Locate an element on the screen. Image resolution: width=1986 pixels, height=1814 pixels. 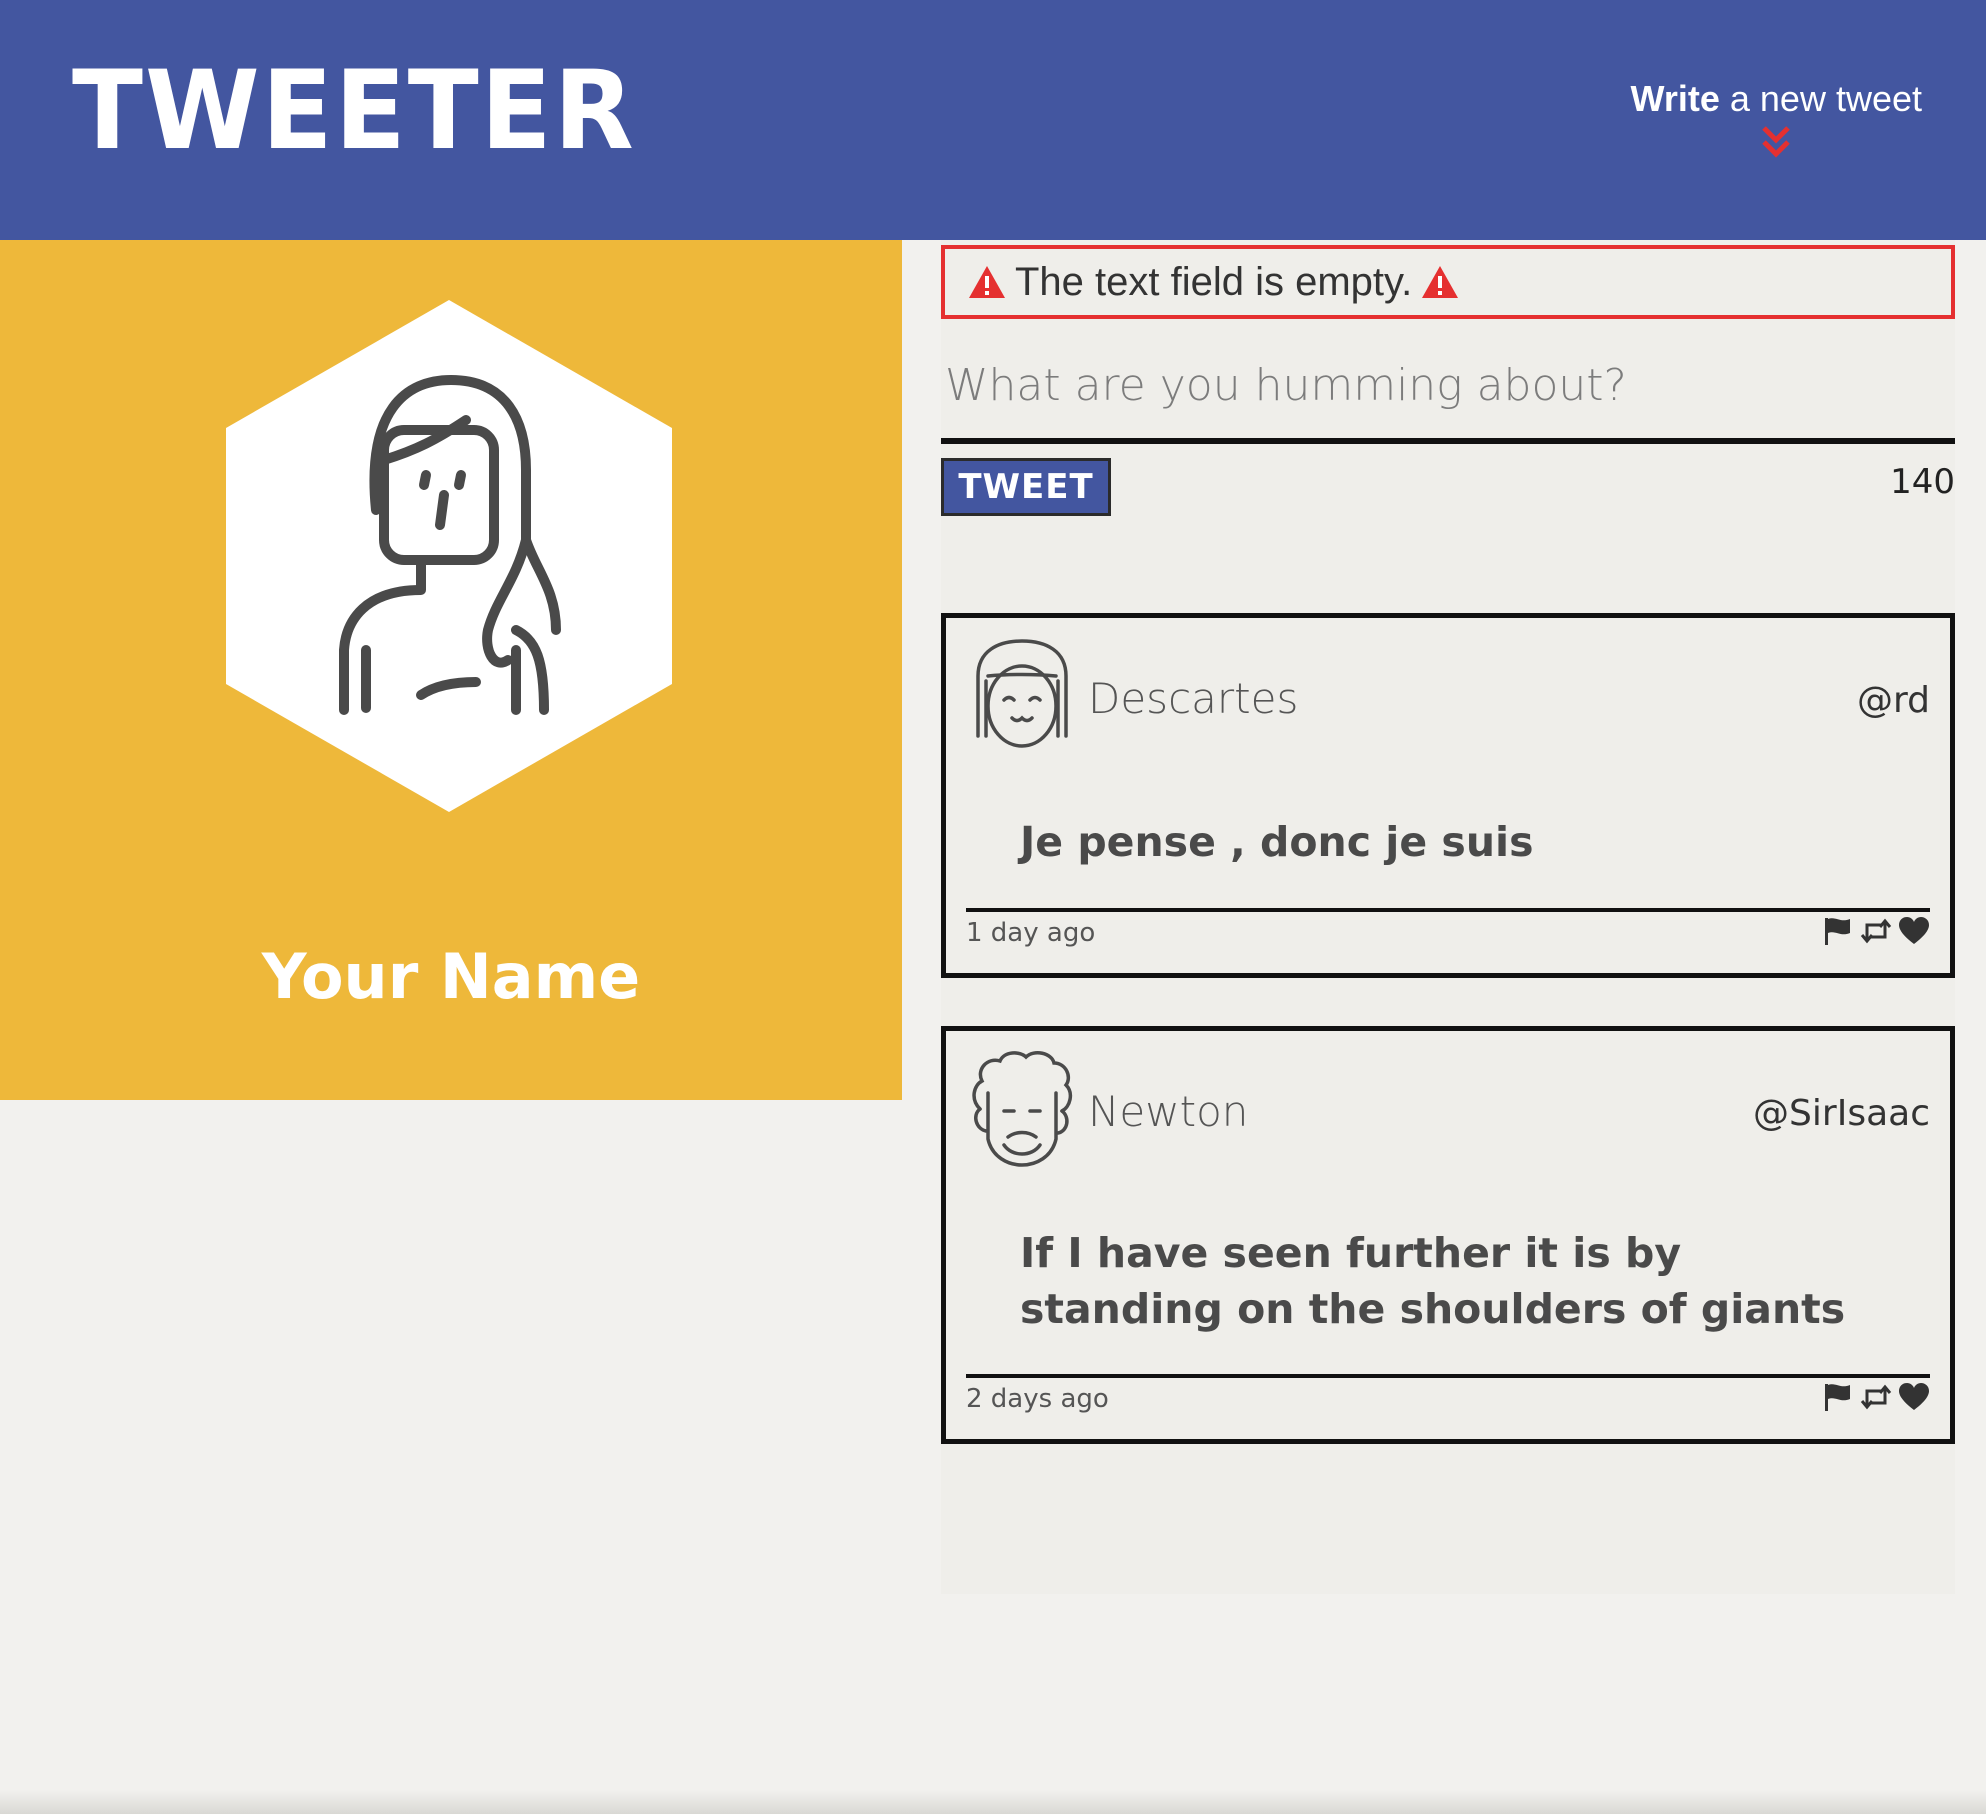
tweet-author-name: Newton is located at coordinates (1168, 1111).